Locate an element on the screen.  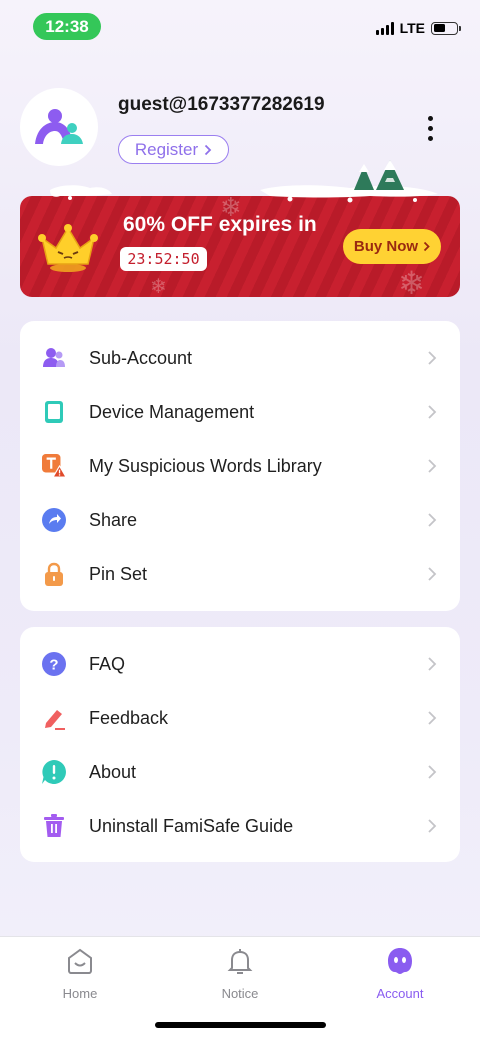
register-button: Register is located at coordinates (173, 149).